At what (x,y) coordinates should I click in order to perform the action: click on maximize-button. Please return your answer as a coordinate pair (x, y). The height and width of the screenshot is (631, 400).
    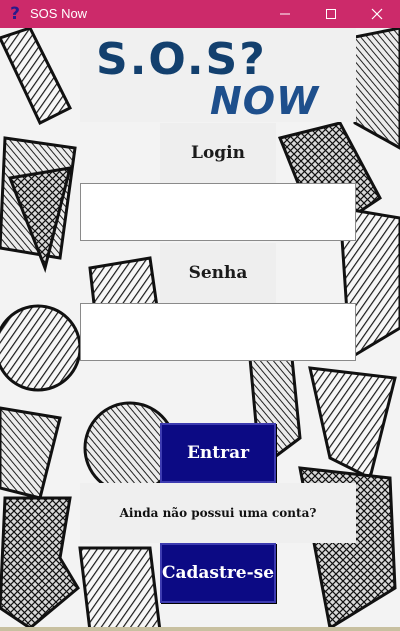
    Looking at the image, I should click on (331, 14).